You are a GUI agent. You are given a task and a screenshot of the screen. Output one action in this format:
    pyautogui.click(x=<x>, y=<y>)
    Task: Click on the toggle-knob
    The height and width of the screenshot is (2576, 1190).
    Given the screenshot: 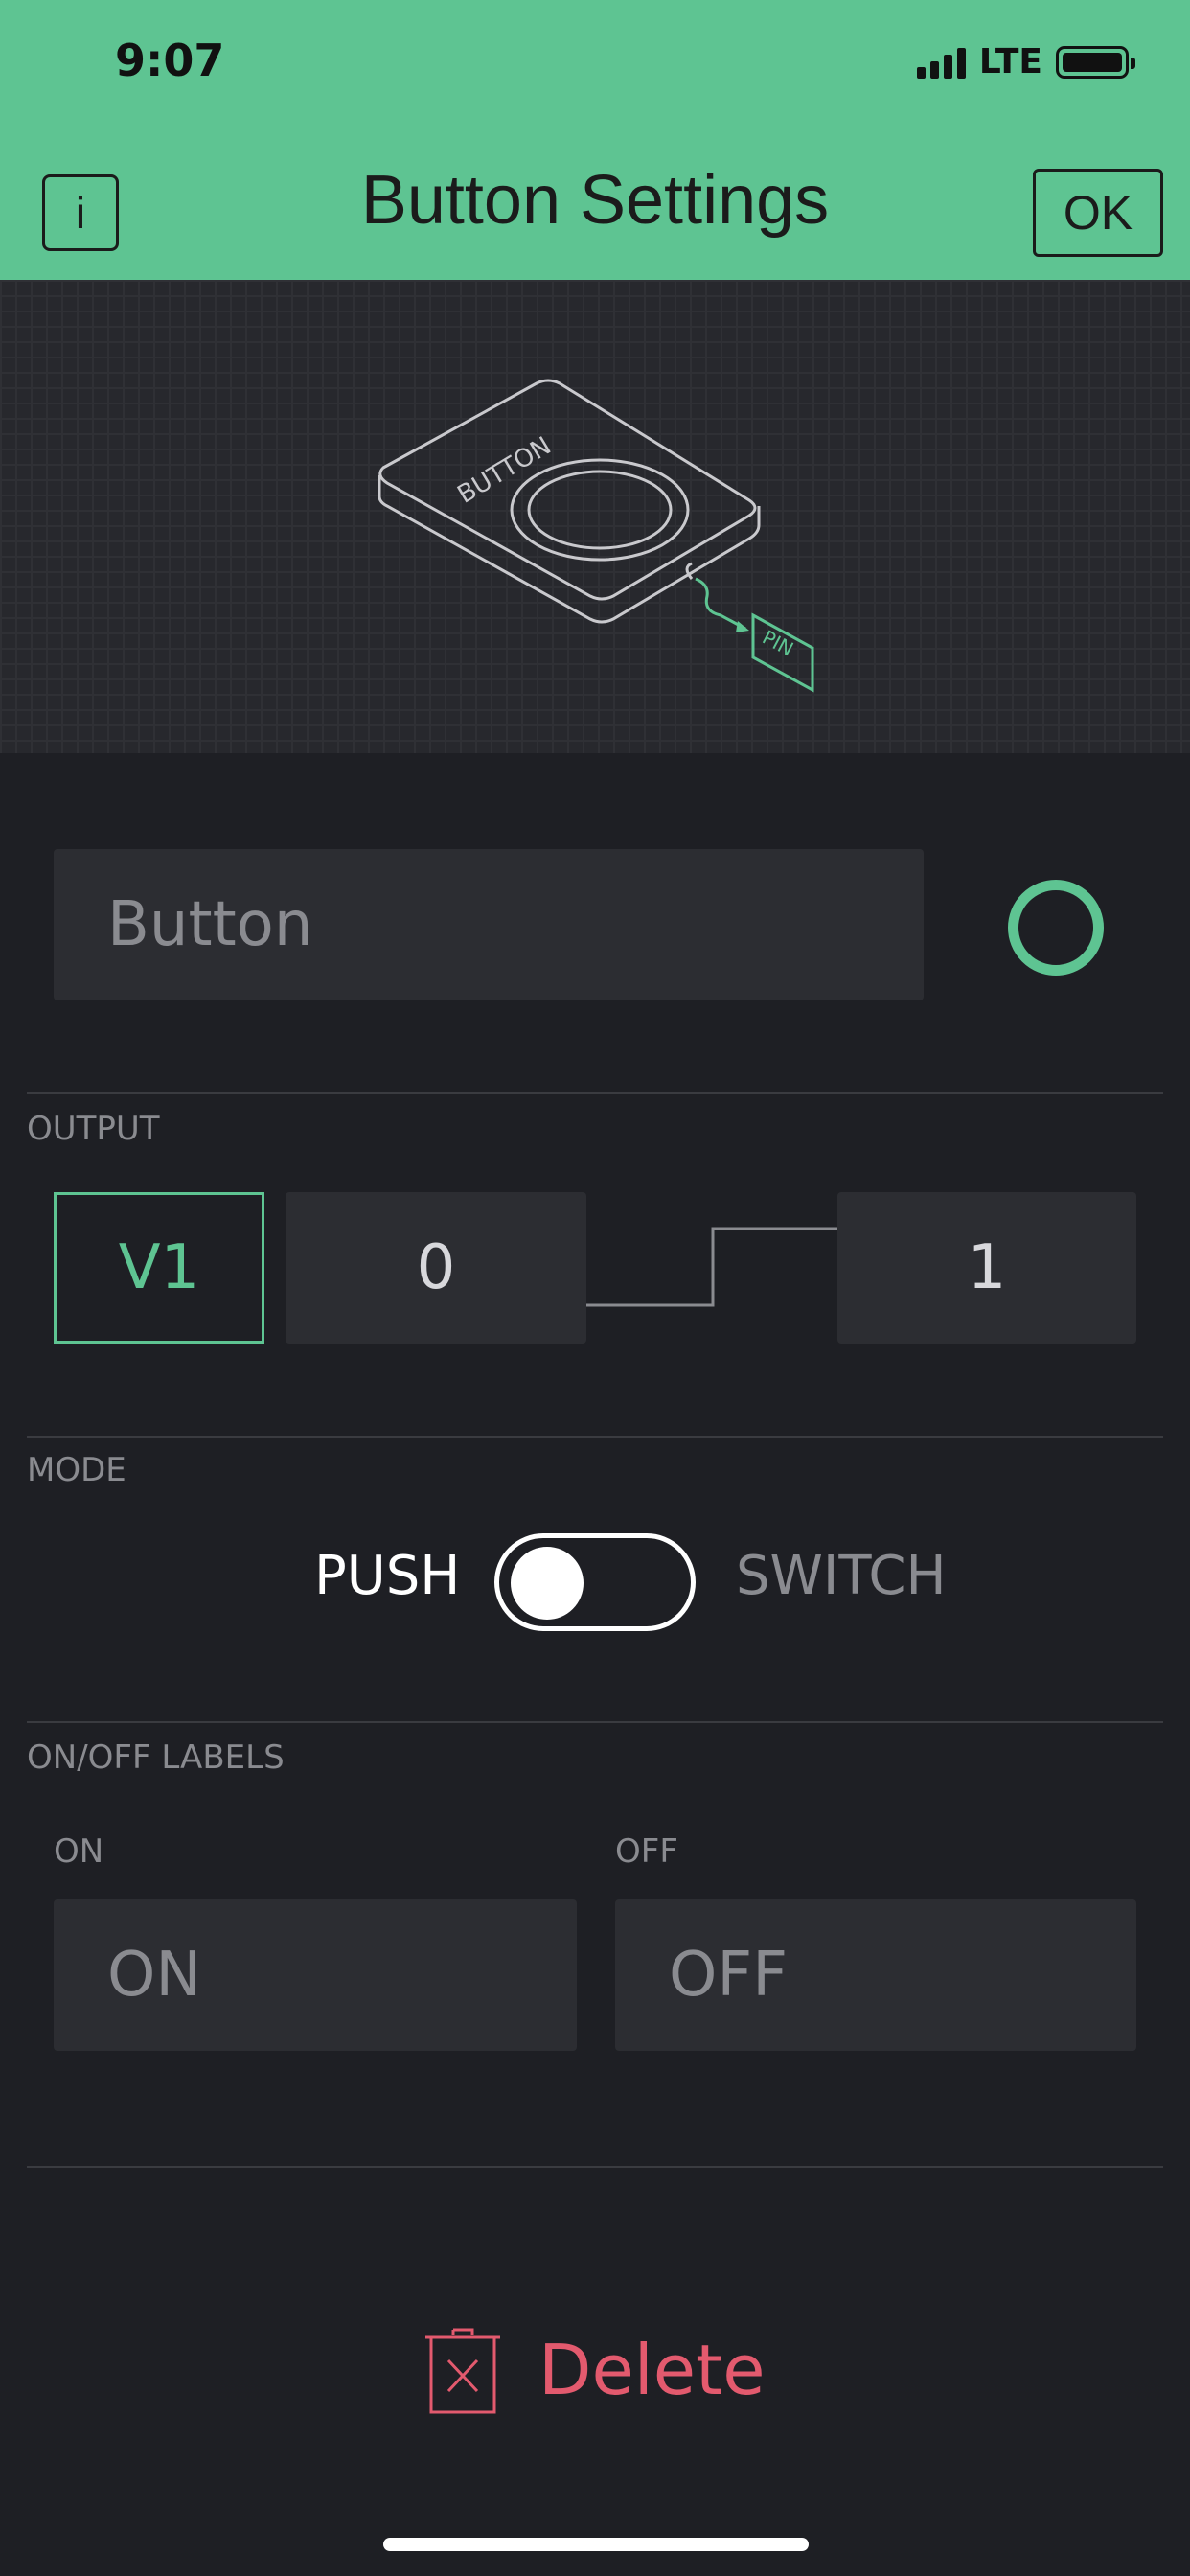 What is the action you would take?
    pyautogui.click(x=547, y=1583)
    